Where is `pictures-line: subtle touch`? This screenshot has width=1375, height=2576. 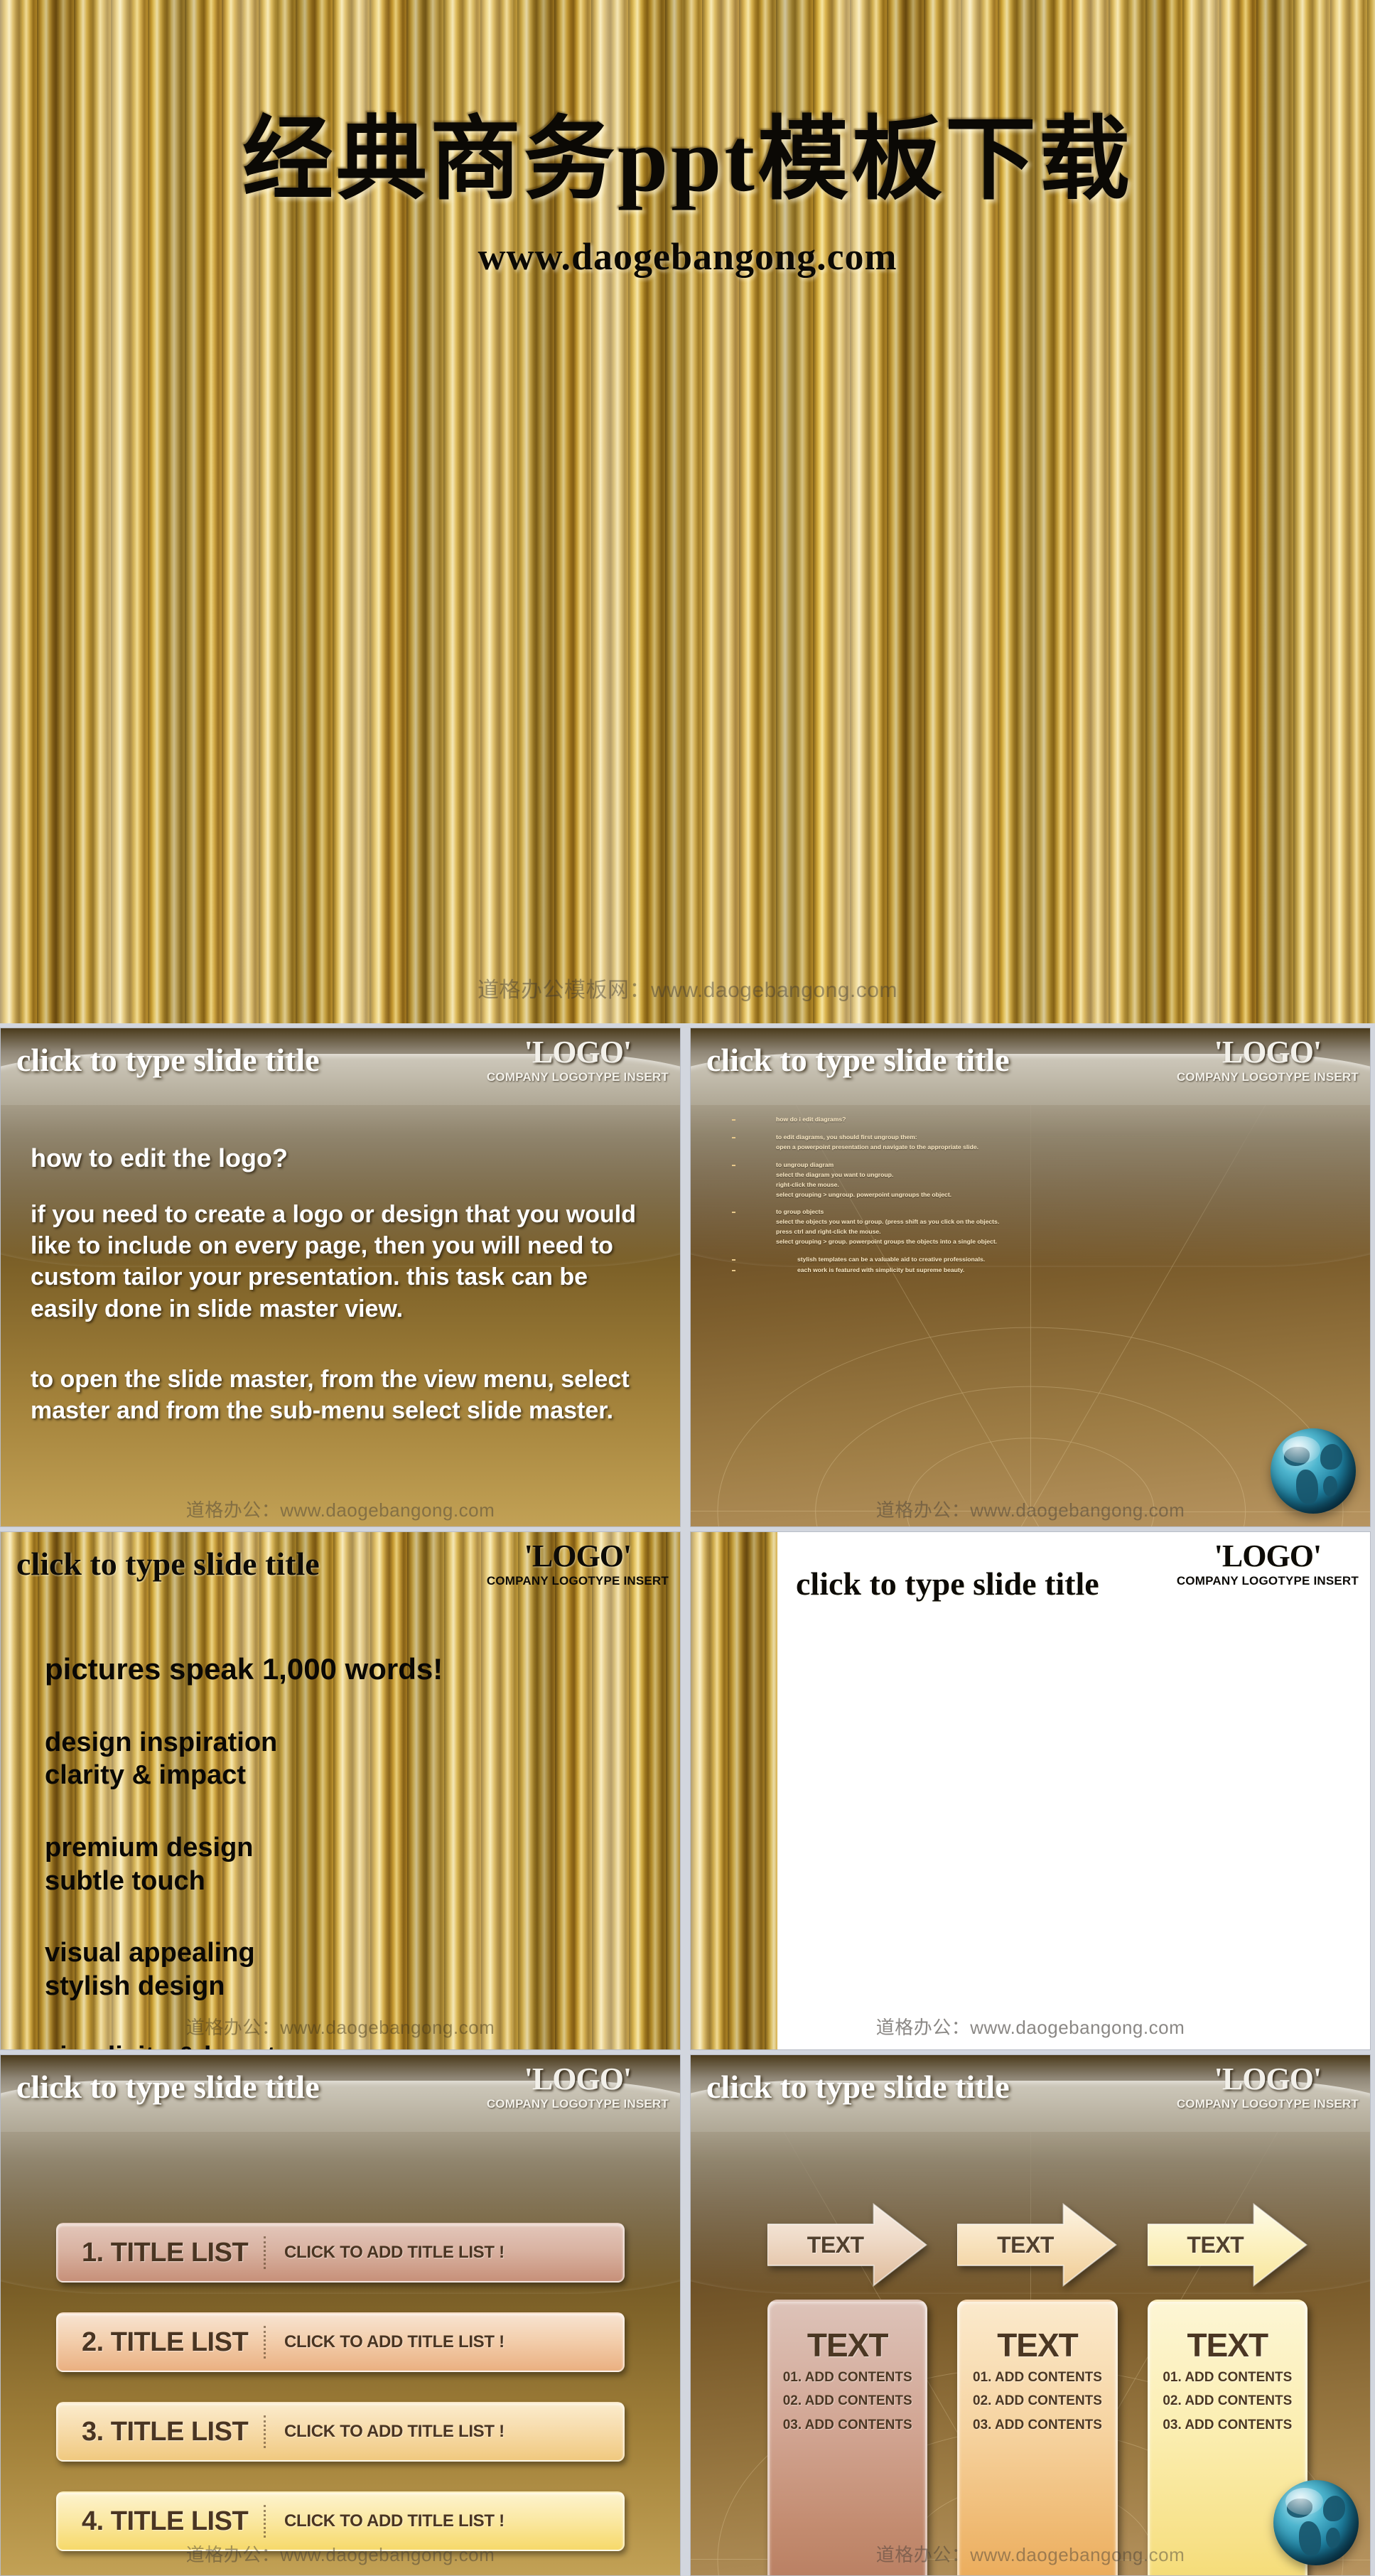 pictures-line: subtle touch is located at coordinates (125, 1880).